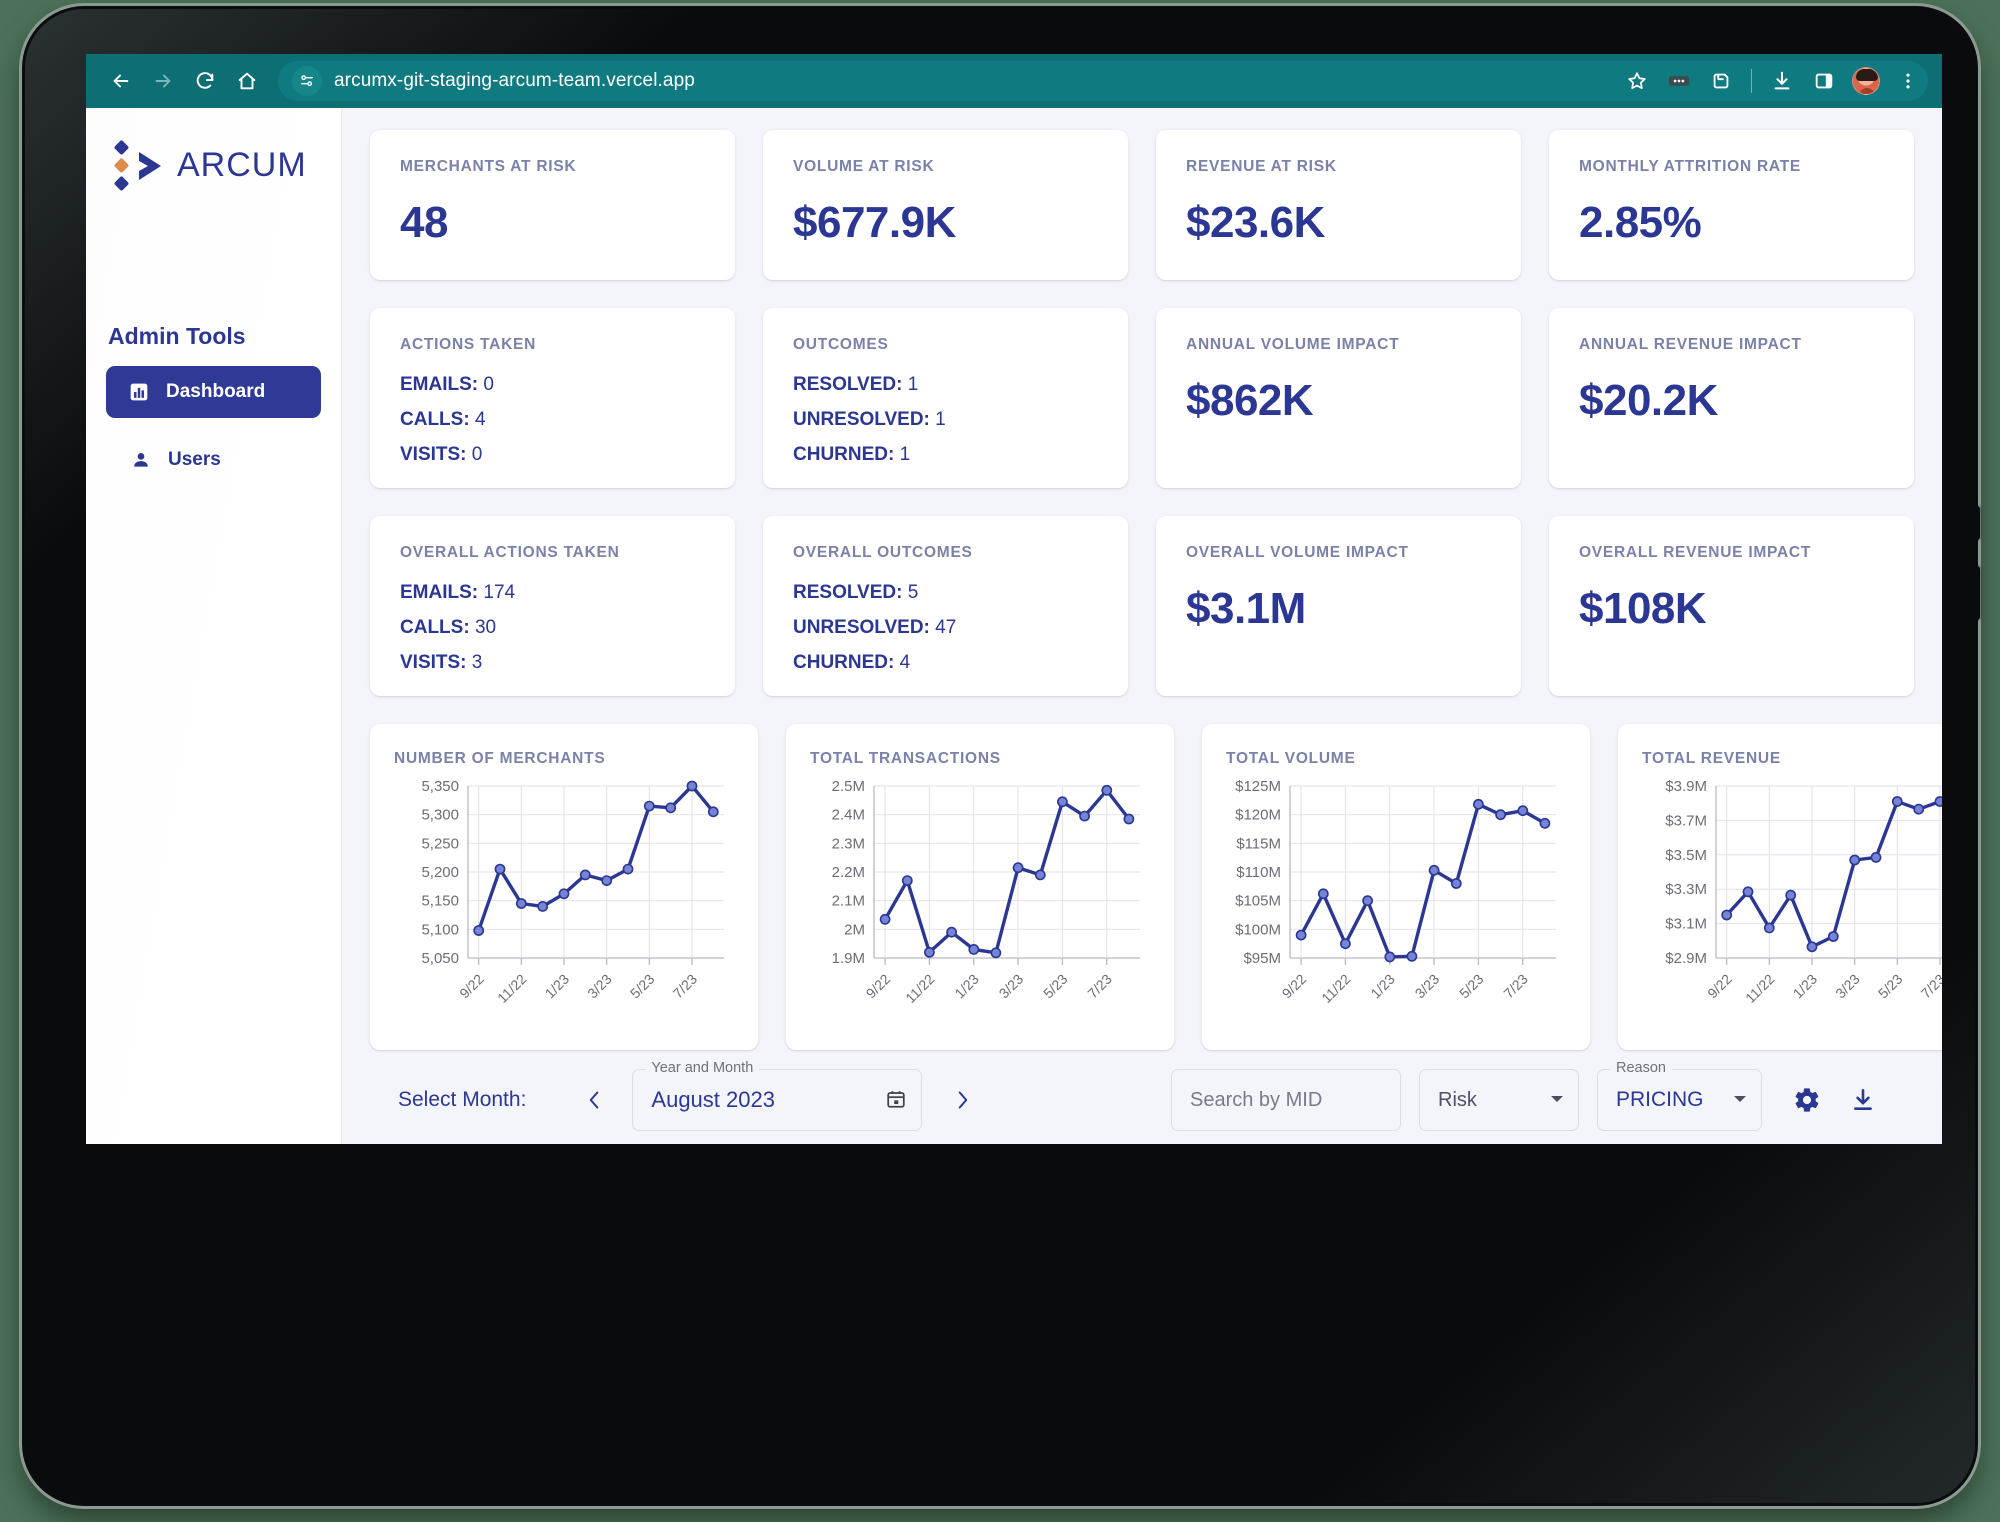 This screenshot has width=2000, height=1522. I want to click on next-month-button, so click(962, 1100).